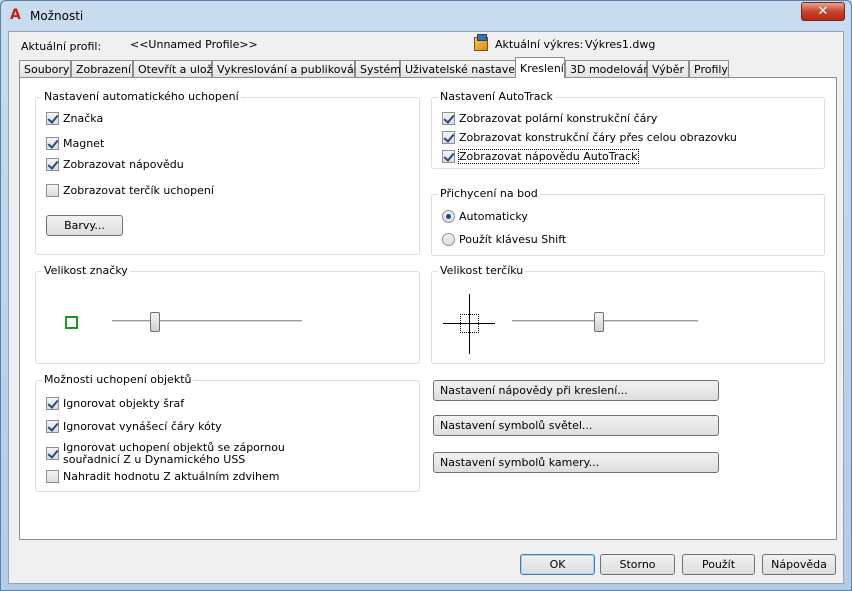 The height and width of the screenshot is (591, 852). Describe the element at coordinates (52, 190) in the screenshot. I see `aperture-box-checkbox` at that location.